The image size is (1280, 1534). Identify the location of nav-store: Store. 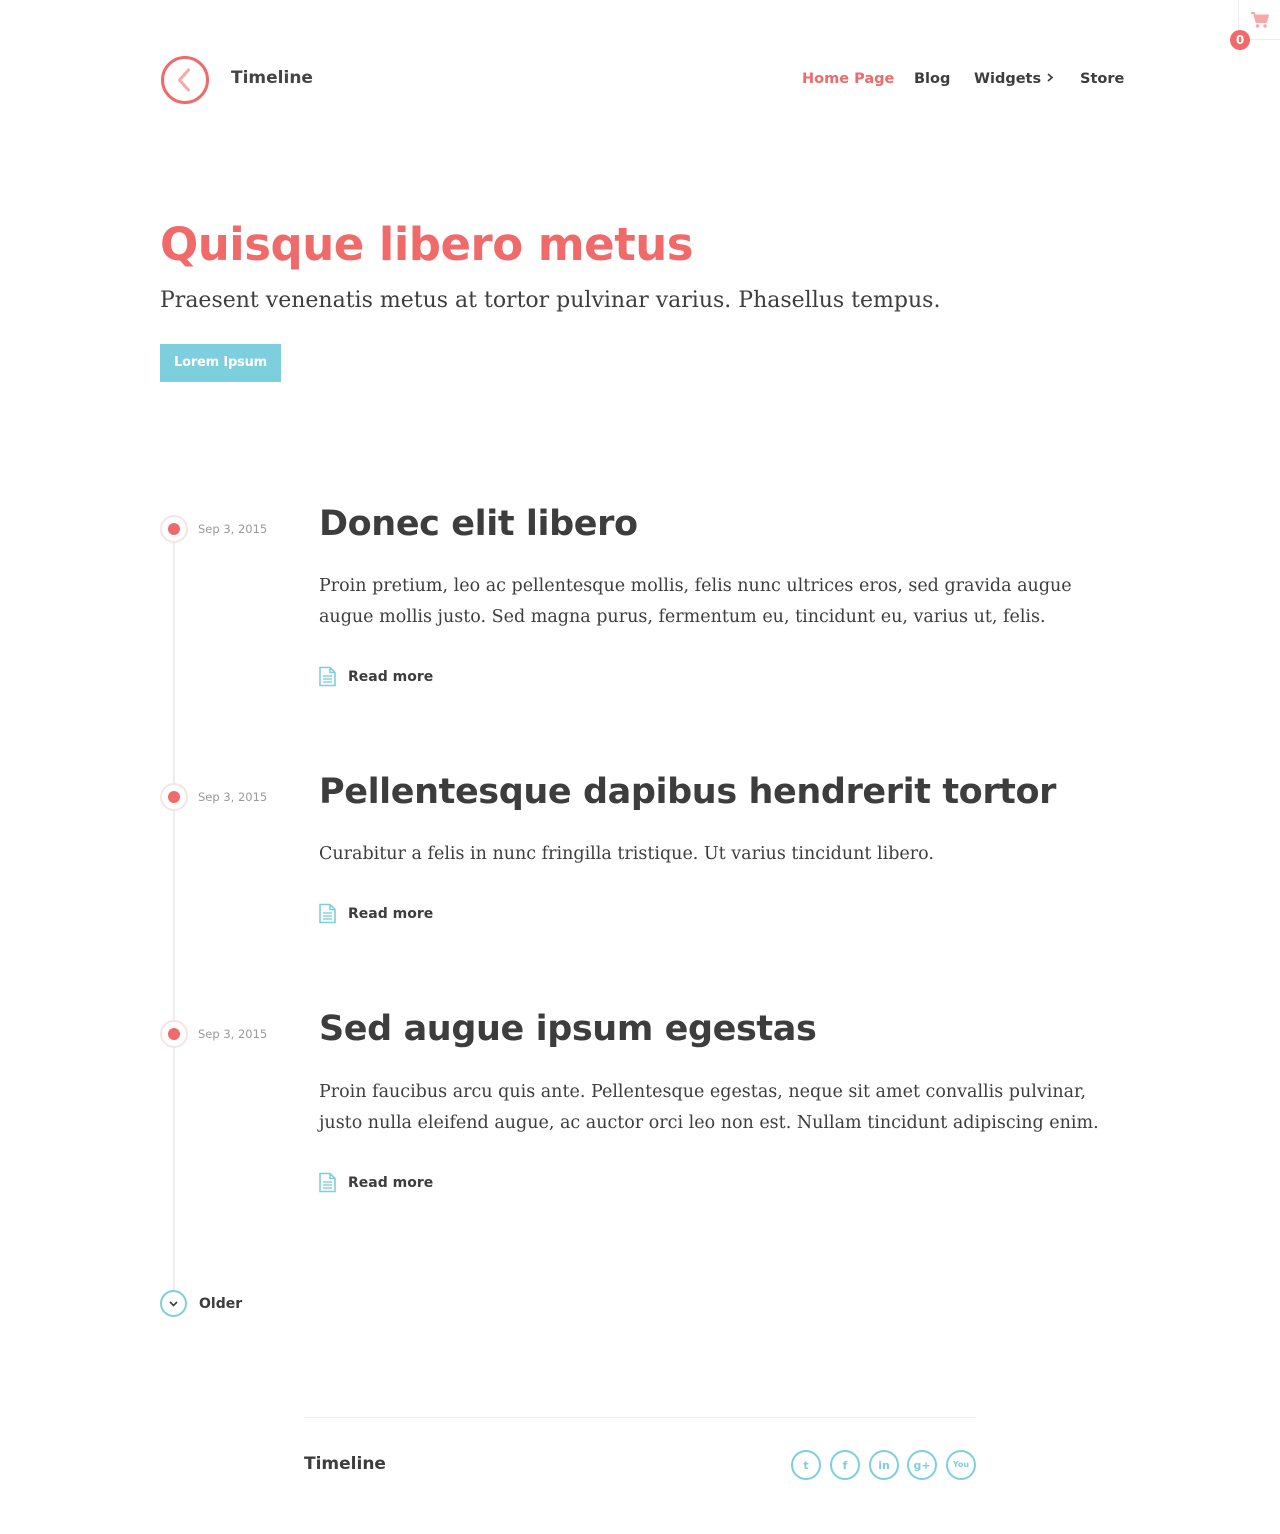
(1102, 79).